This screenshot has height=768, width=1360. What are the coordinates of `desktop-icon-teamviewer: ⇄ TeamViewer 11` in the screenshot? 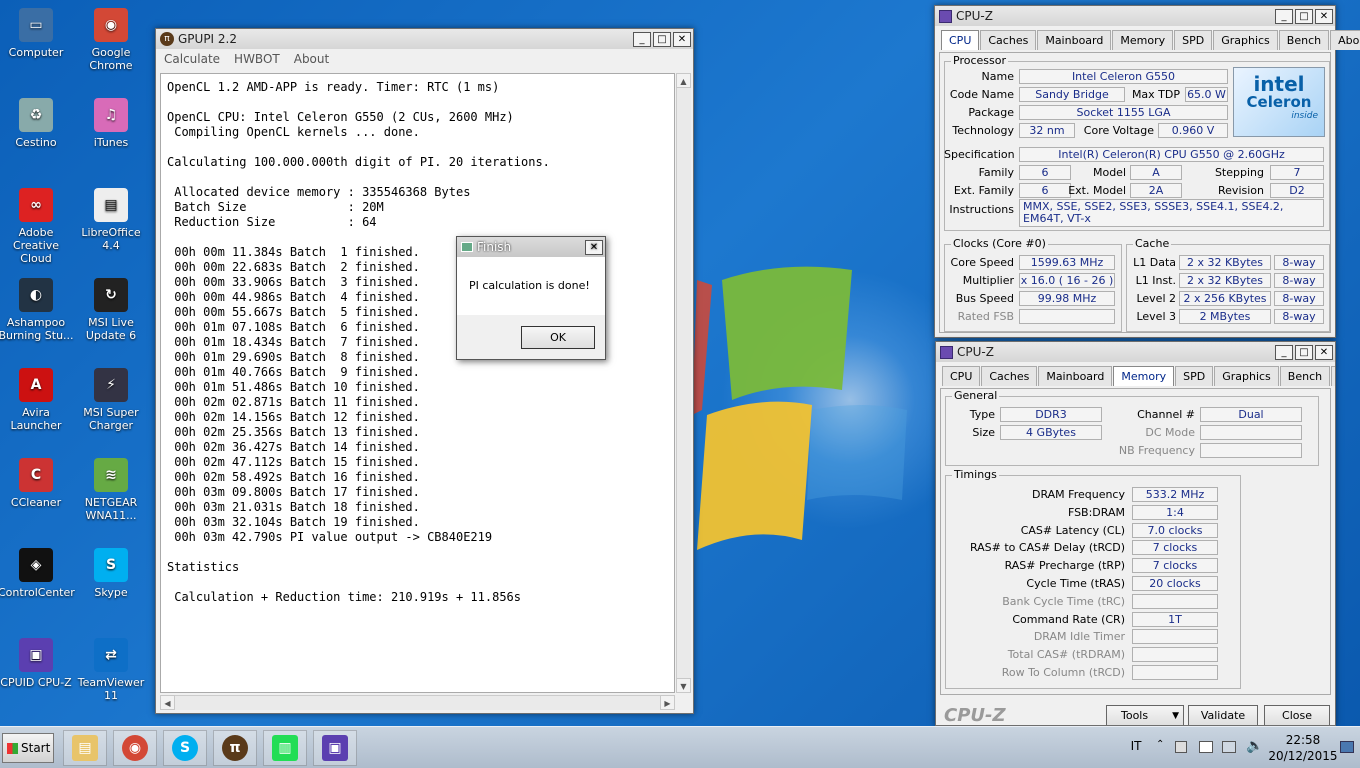 It's located at (111, 670).